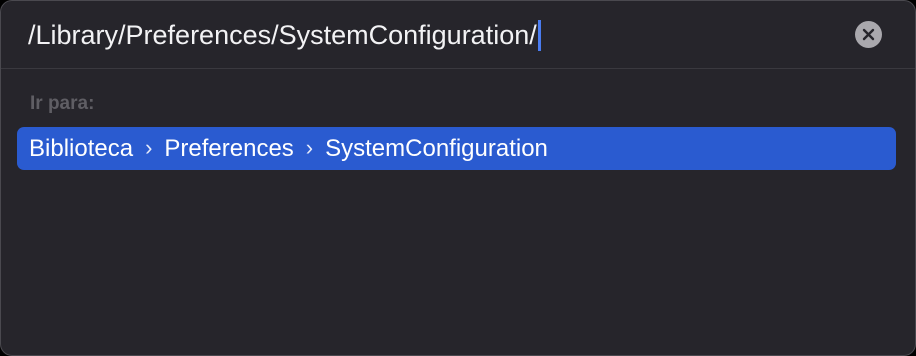 The width and height of the screenshot is (916, 356). What do you see at coordinates (229, 148) in the screenshot?
I see `result-segment: Preferences` at bounding box center [229, 148].